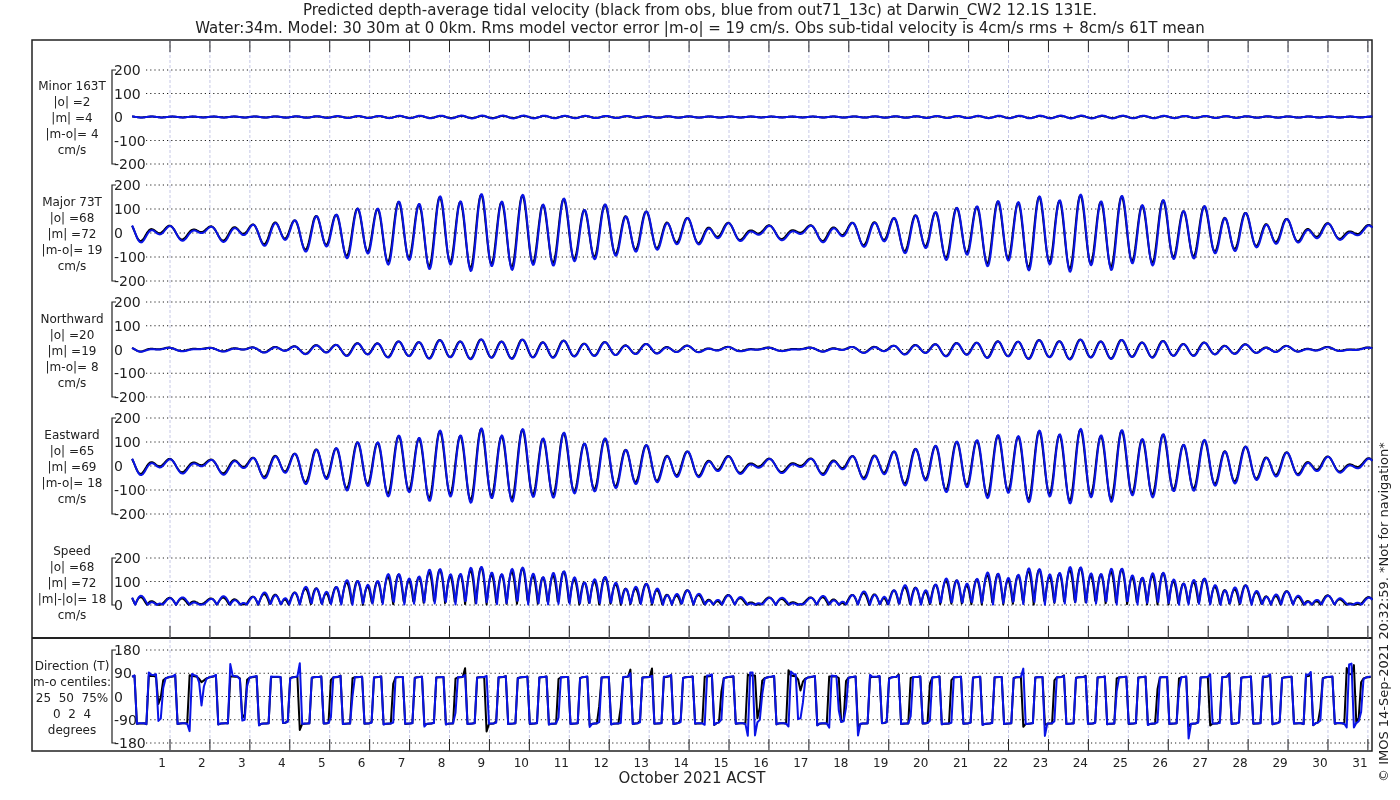 The width and height of the screenshot is (1400, 800). I want to click on x-tick-label: 12, so click(601, 763).